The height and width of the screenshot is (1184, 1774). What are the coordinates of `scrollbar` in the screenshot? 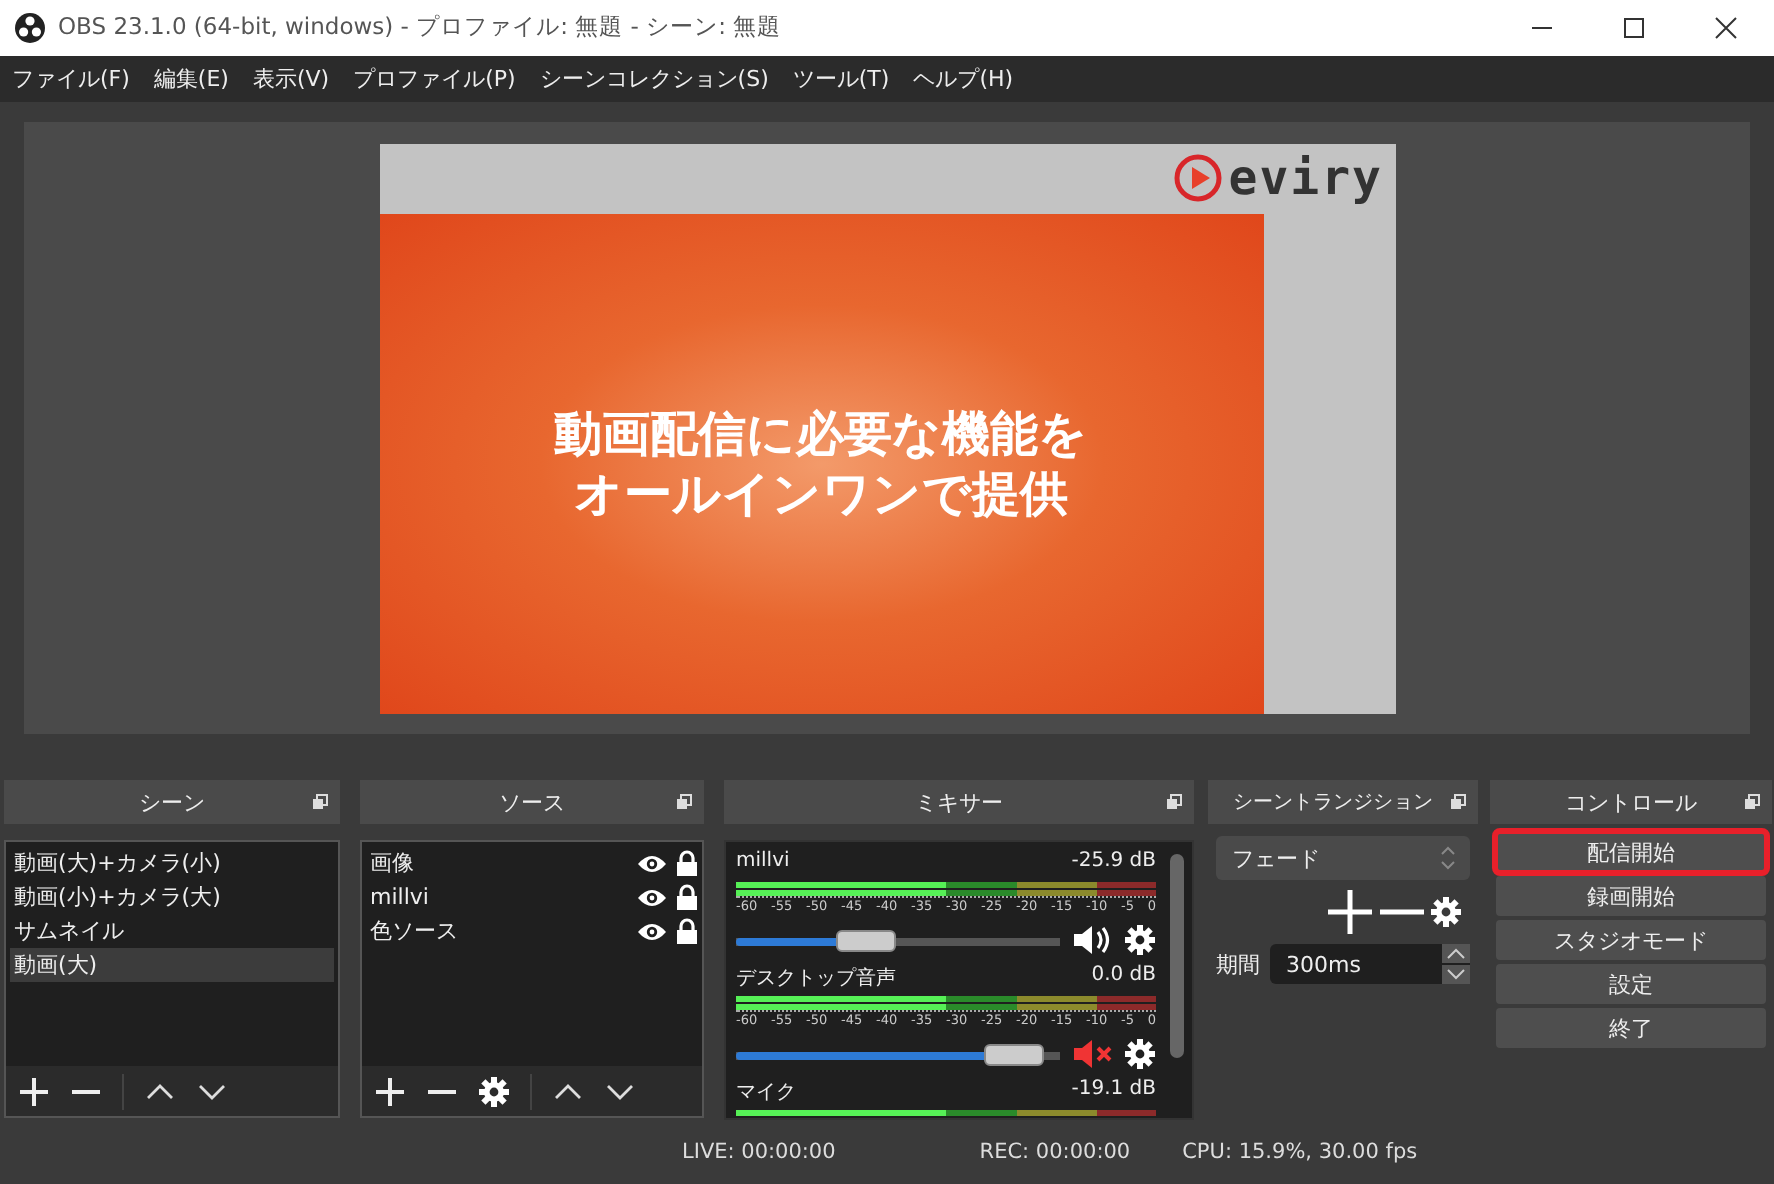 It's located at (1177, 956).